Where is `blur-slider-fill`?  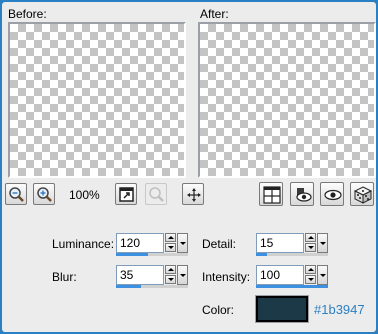 blur-slider-fill is located at coordinates (129, 286).